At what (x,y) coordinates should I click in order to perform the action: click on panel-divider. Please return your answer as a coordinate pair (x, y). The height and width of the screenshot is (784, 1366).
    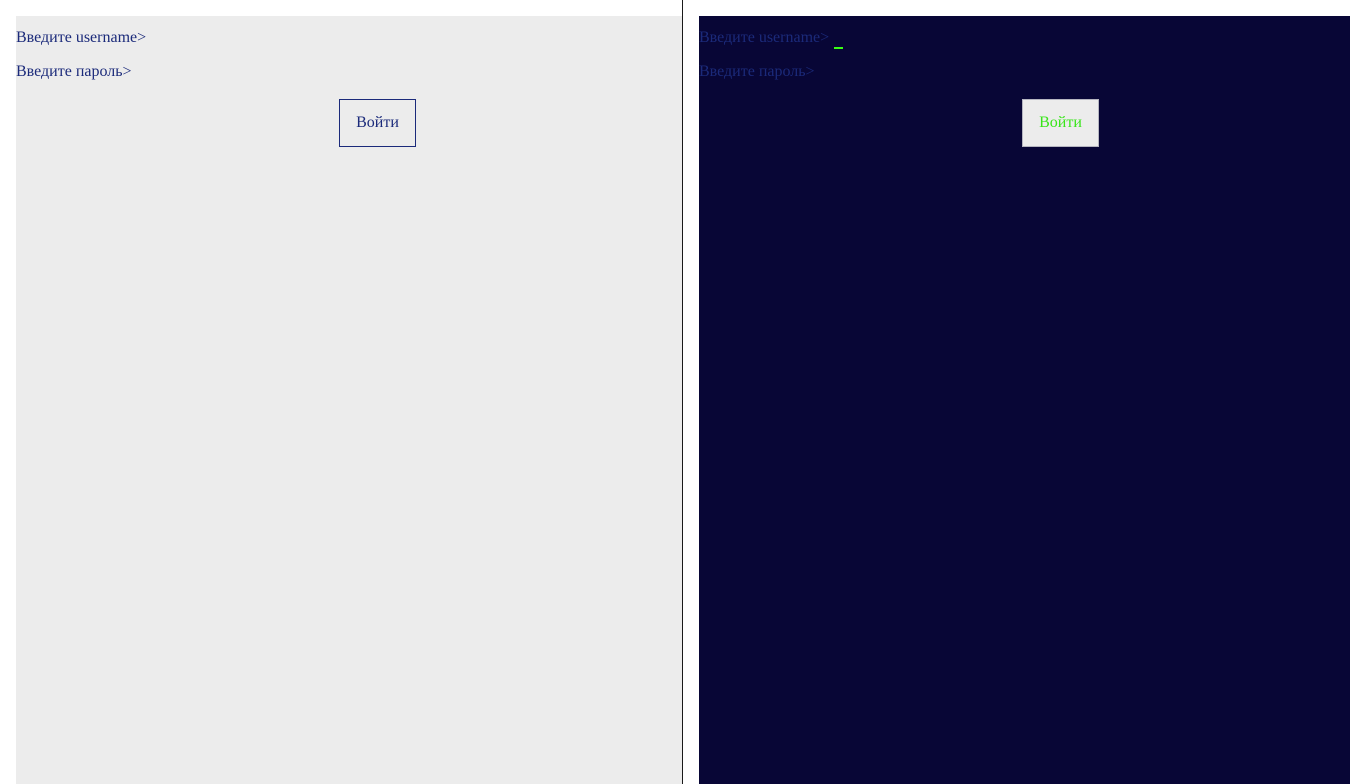
    Looking at the image, I should click on (682, 392).